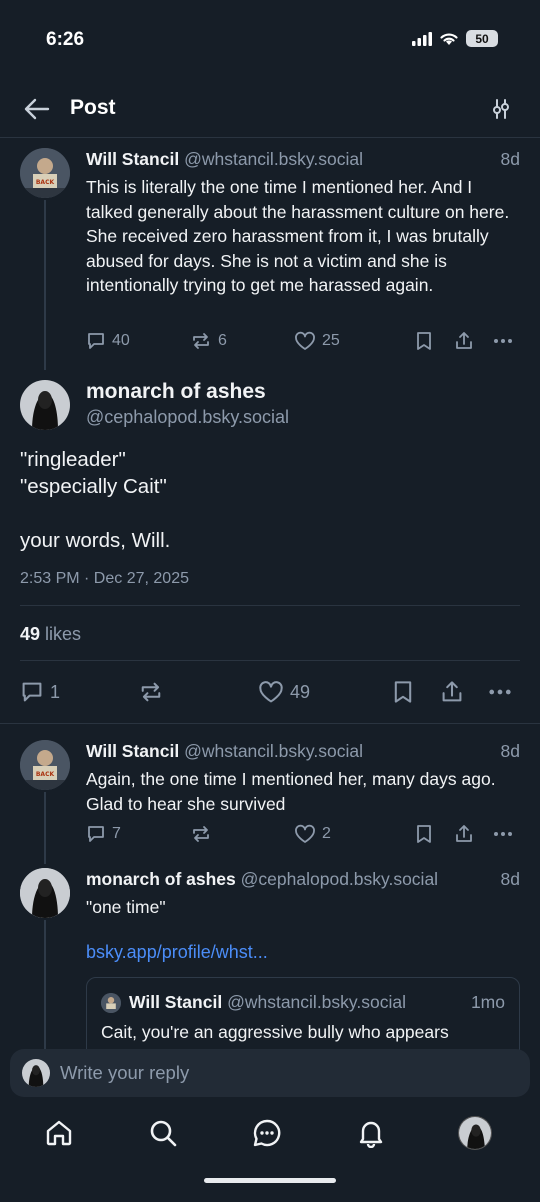  I want to click on back-button, so click(37, 109).